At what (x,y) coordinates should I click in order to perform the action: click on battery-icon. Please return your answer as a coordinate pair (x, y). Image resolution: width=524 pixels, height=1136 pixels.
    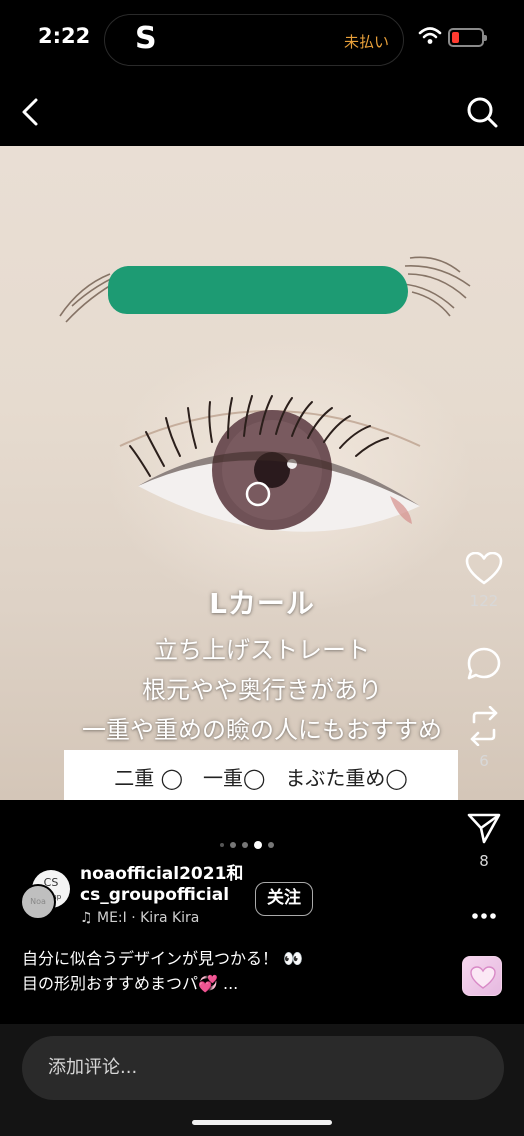
    Looking at the image, I should click on (467, 37).